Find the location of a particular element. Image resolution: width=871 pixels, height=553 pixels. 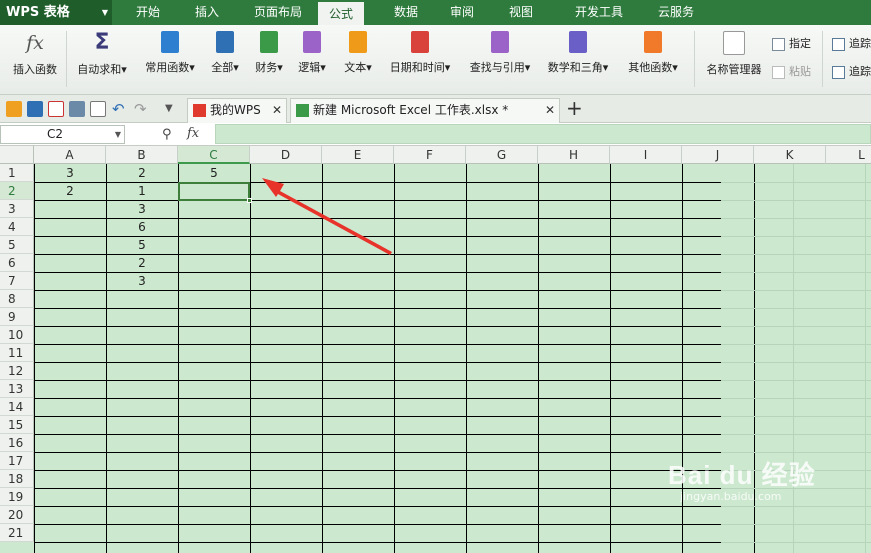

row-header-9: 9 is located at coordinates (17, 317).